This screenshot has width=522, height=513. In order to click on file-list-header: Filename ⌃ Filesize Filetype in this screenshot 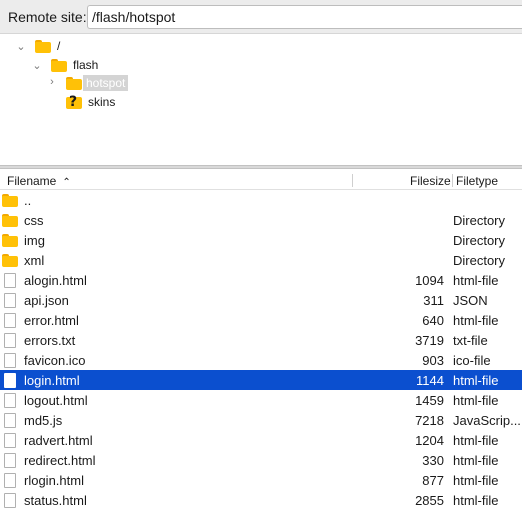, I will do `click(261, 180)`.